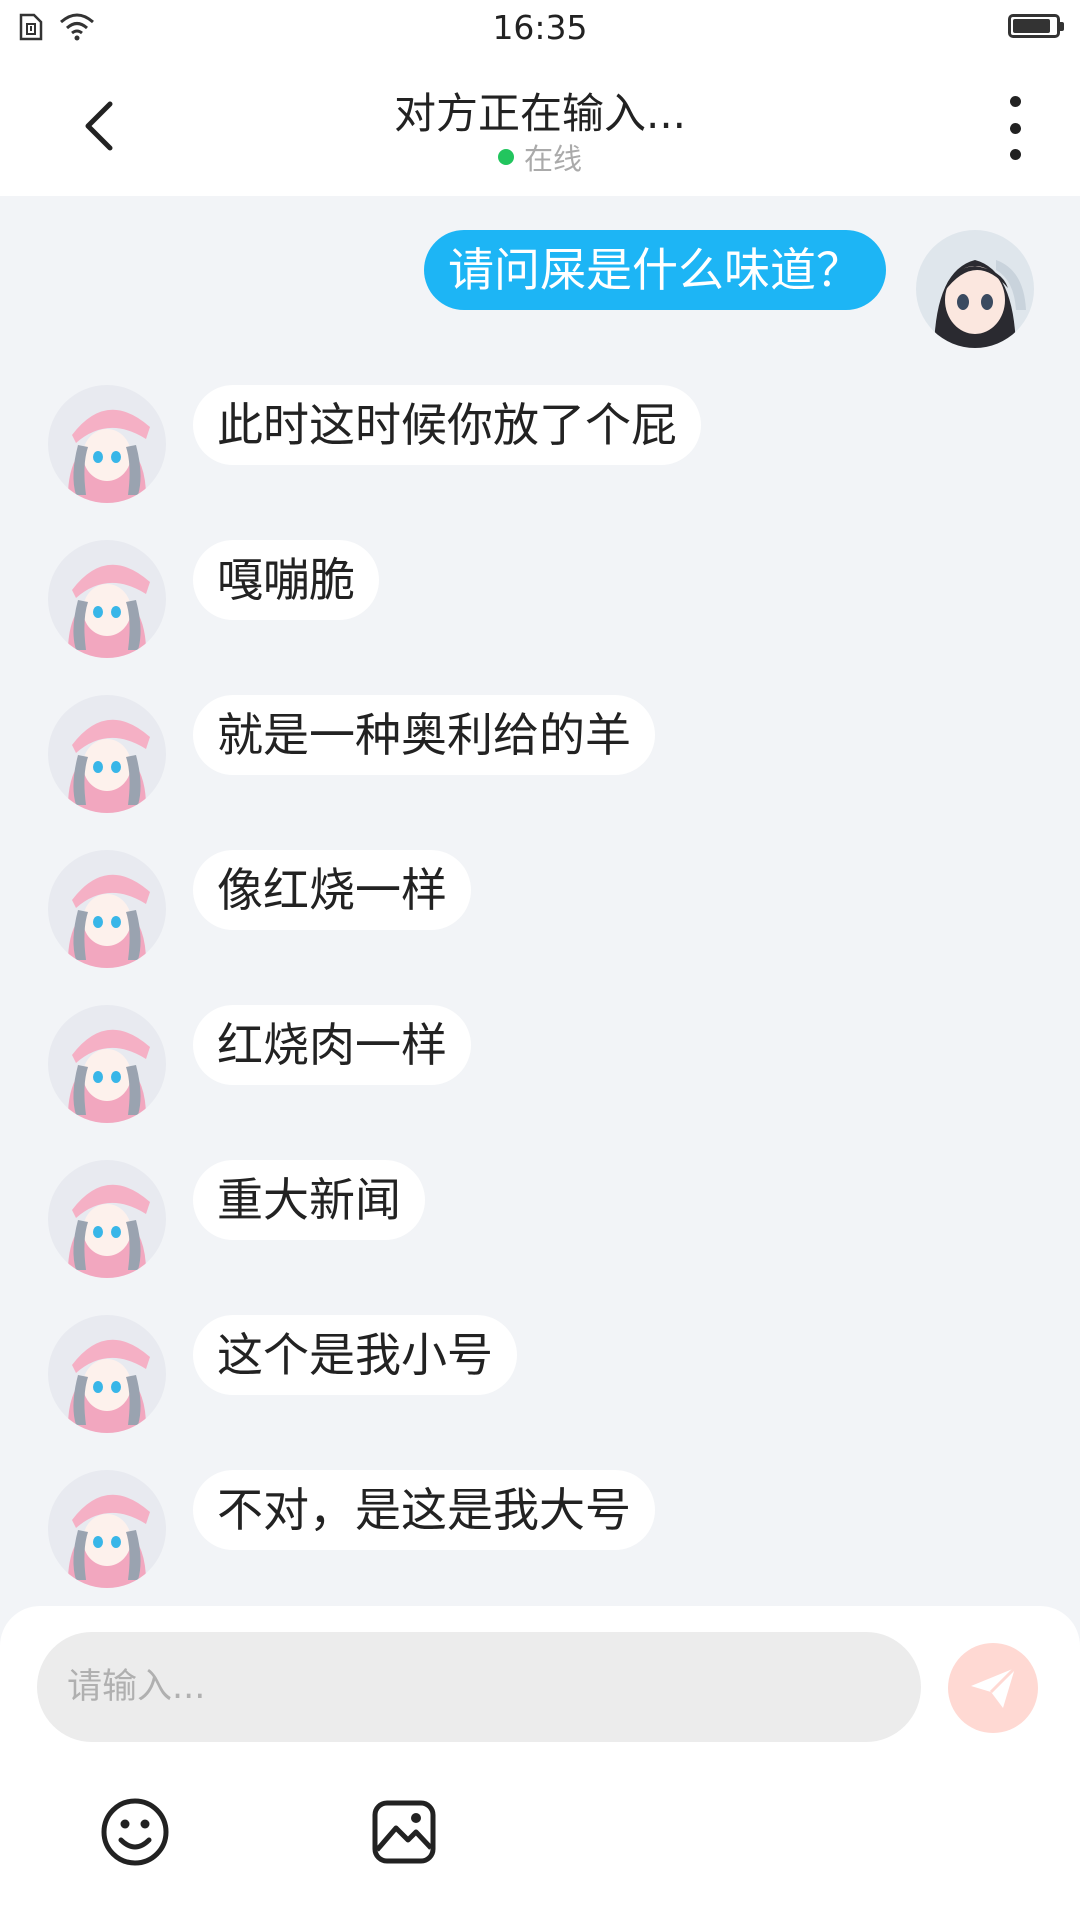 This screenshot has height=1920, width=1080. What do you see at coordinates (447, 425) in the screenshot?
I see `message-bubble-incoming: 此时这时候你放了个屁` at bounding box center [447, 425].